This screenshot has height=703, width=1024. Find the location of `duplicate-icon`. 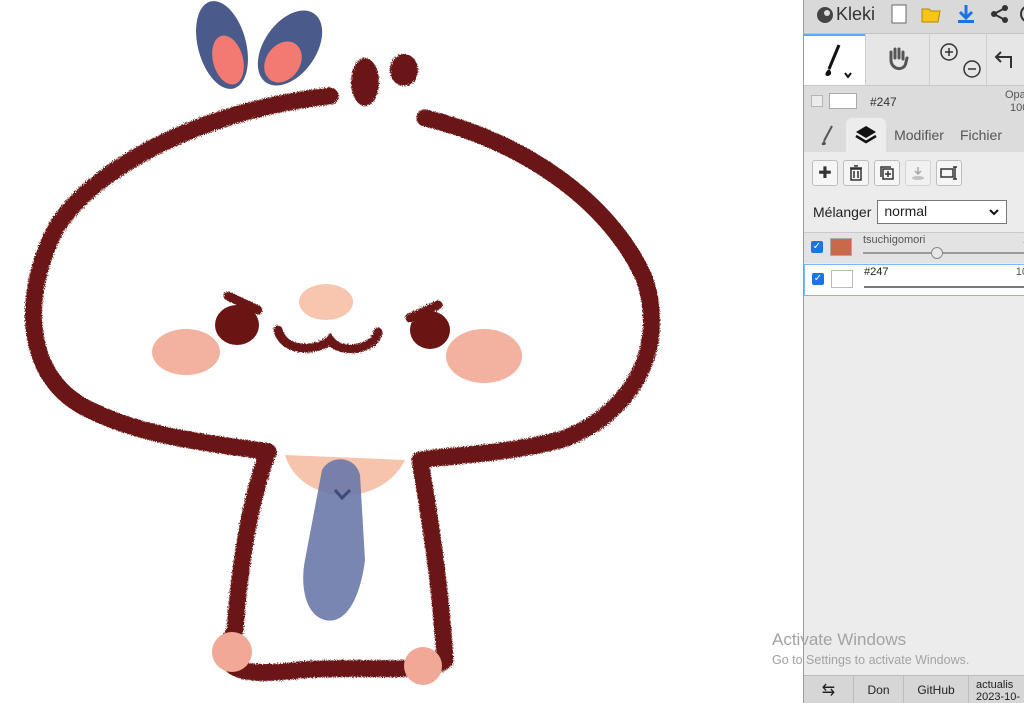

duplicate-icon is located at coordinates (887, 173).